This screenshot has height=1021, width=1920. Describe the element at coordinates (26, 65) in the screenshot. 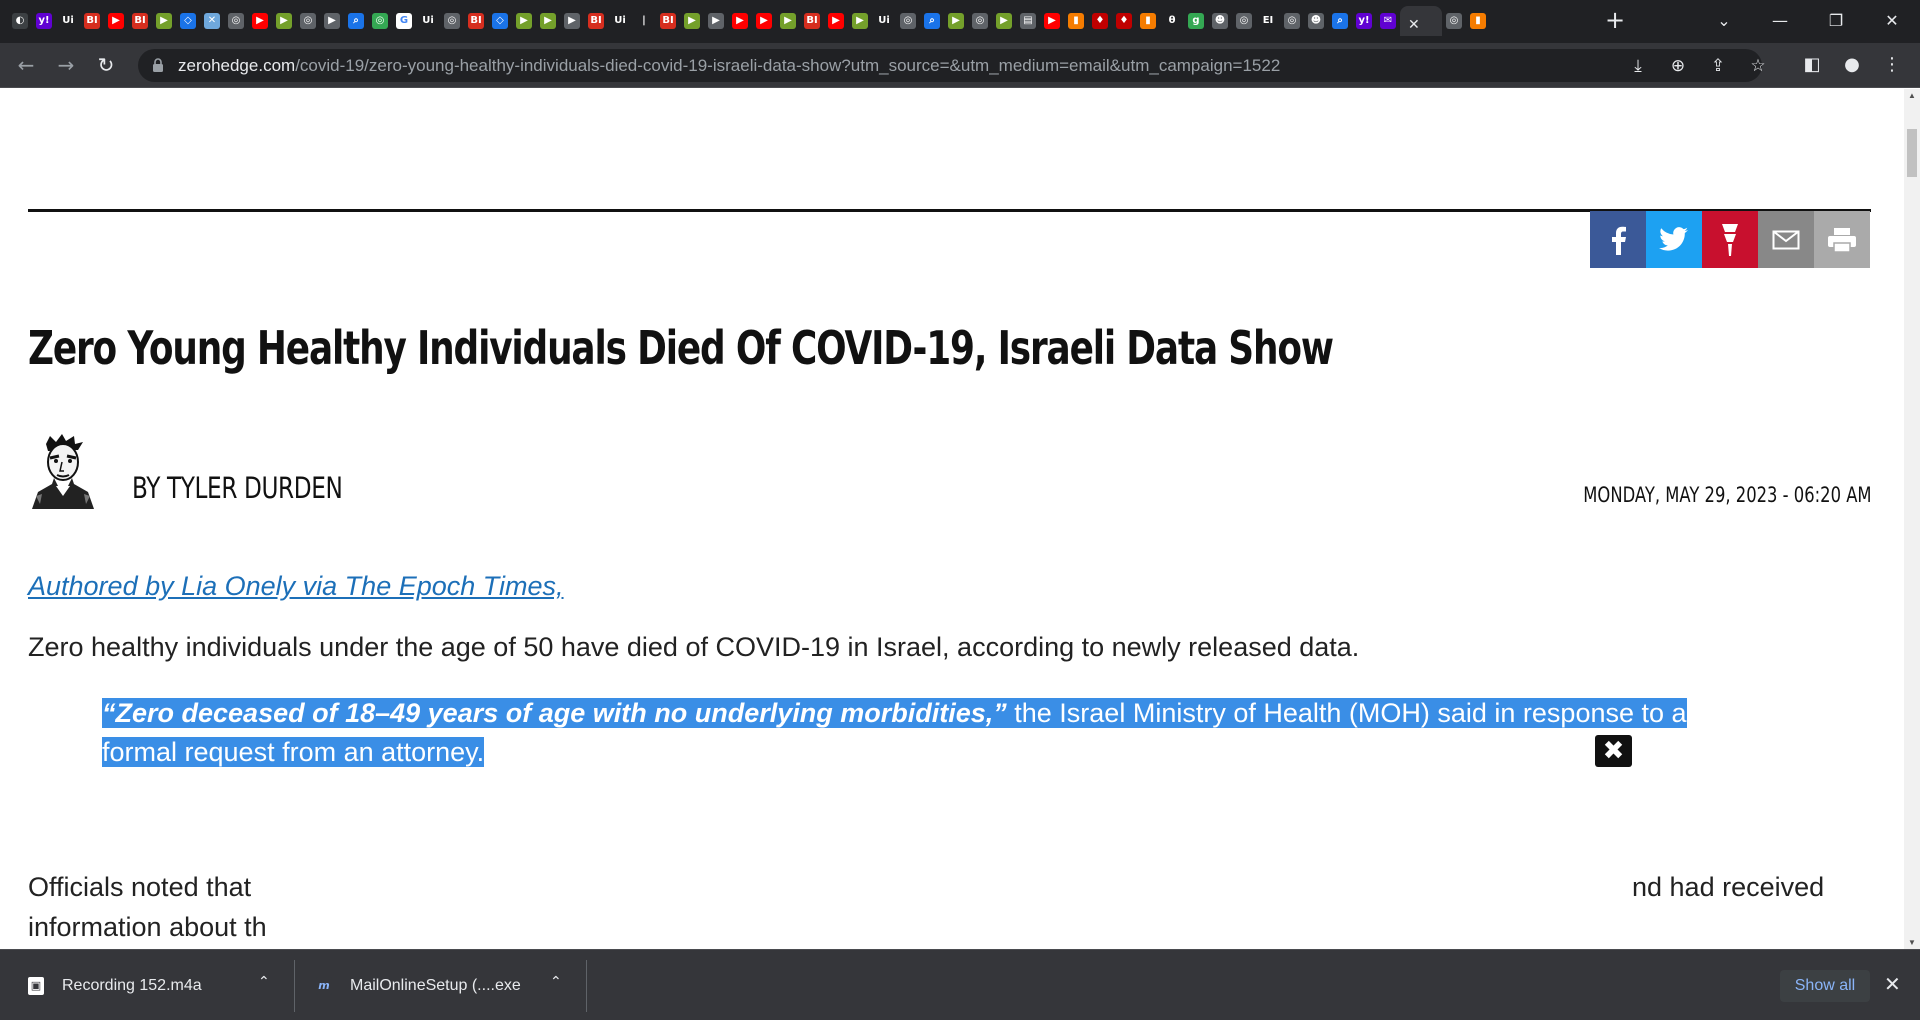

I see `back-button: ←` at that location.